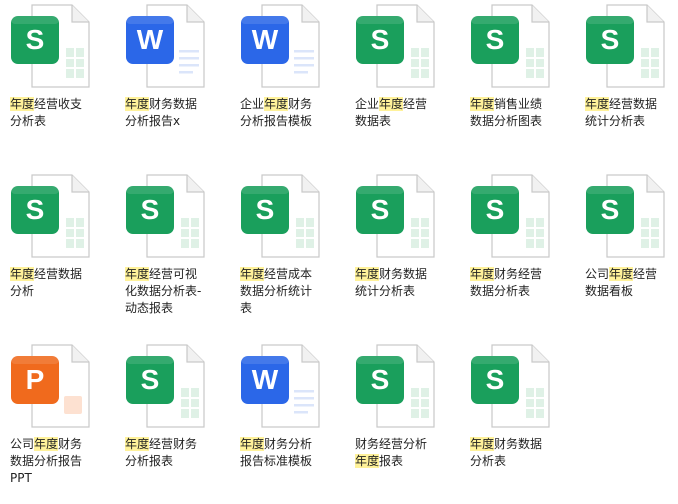  Describe the element at coordinates (181, 424) in the screenshot. I see `file-item: S 年度经营财务 分析报表` at that location.